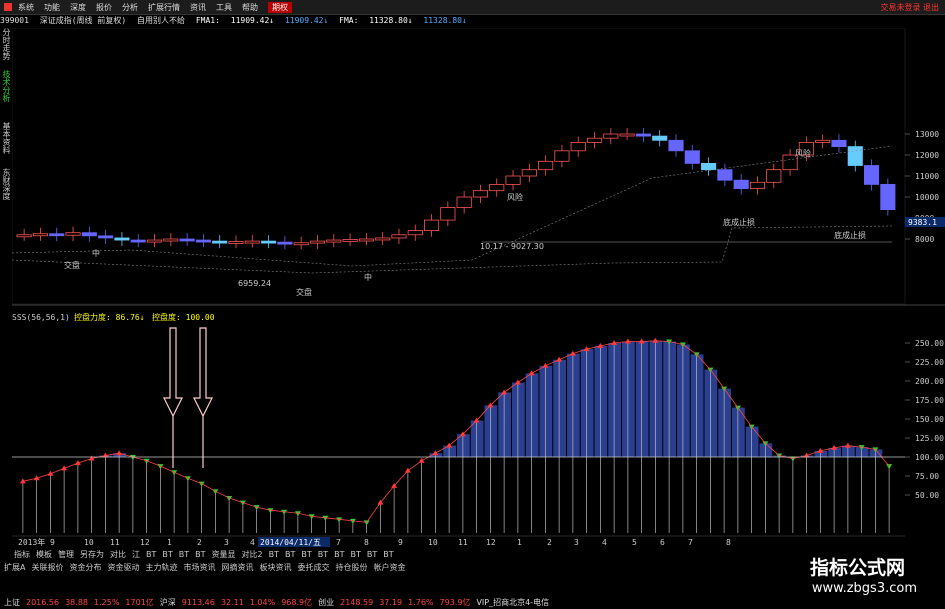 This screenshot has width=945, height=609. I want to click on toolbar-item-1: 模板, so click(44, 554).